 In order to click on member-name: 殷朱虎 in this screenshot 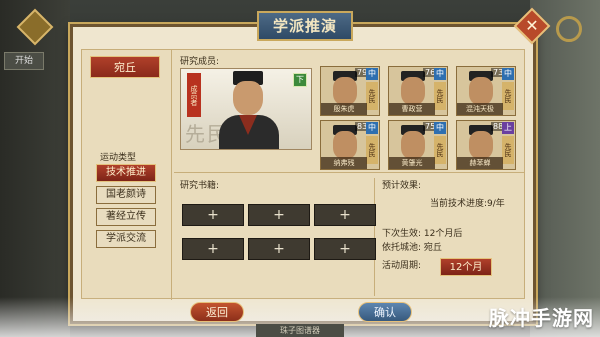, I will do `click(344, 109)`.